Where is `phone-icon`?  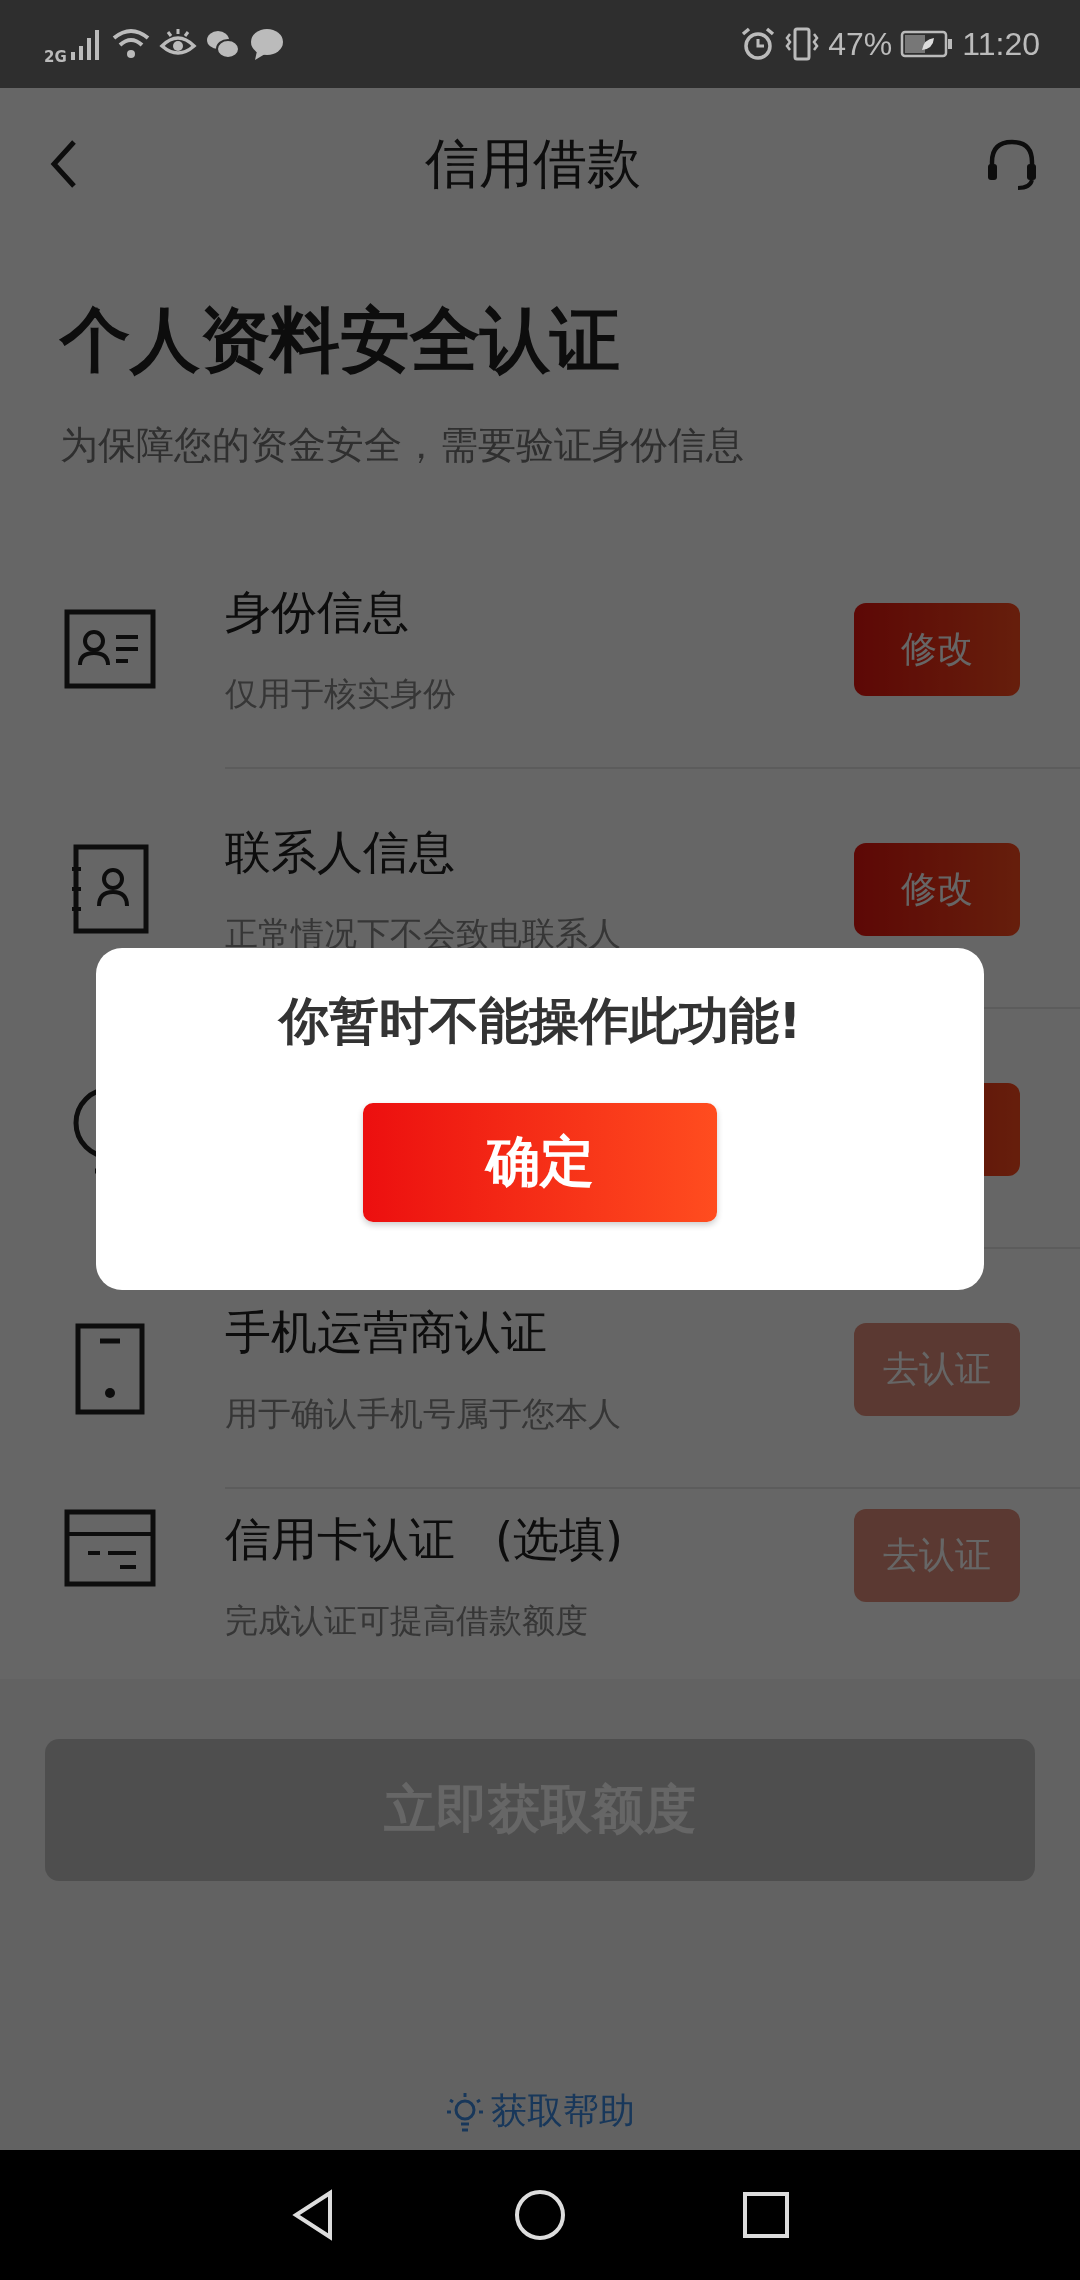 phone-icon is located at coordinates (110, 1369).